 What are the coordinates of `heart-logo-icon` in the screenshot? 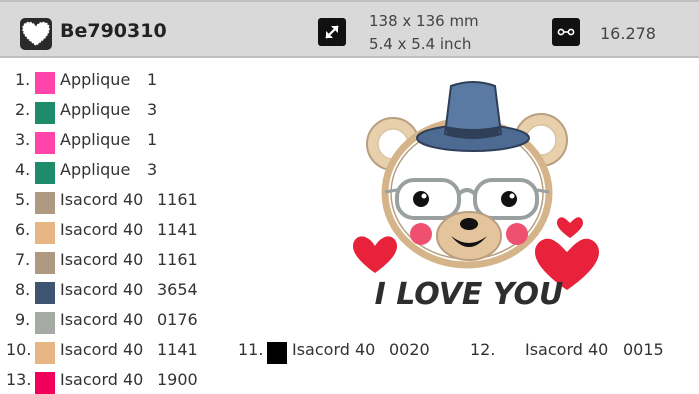 It's located at (36, 34).